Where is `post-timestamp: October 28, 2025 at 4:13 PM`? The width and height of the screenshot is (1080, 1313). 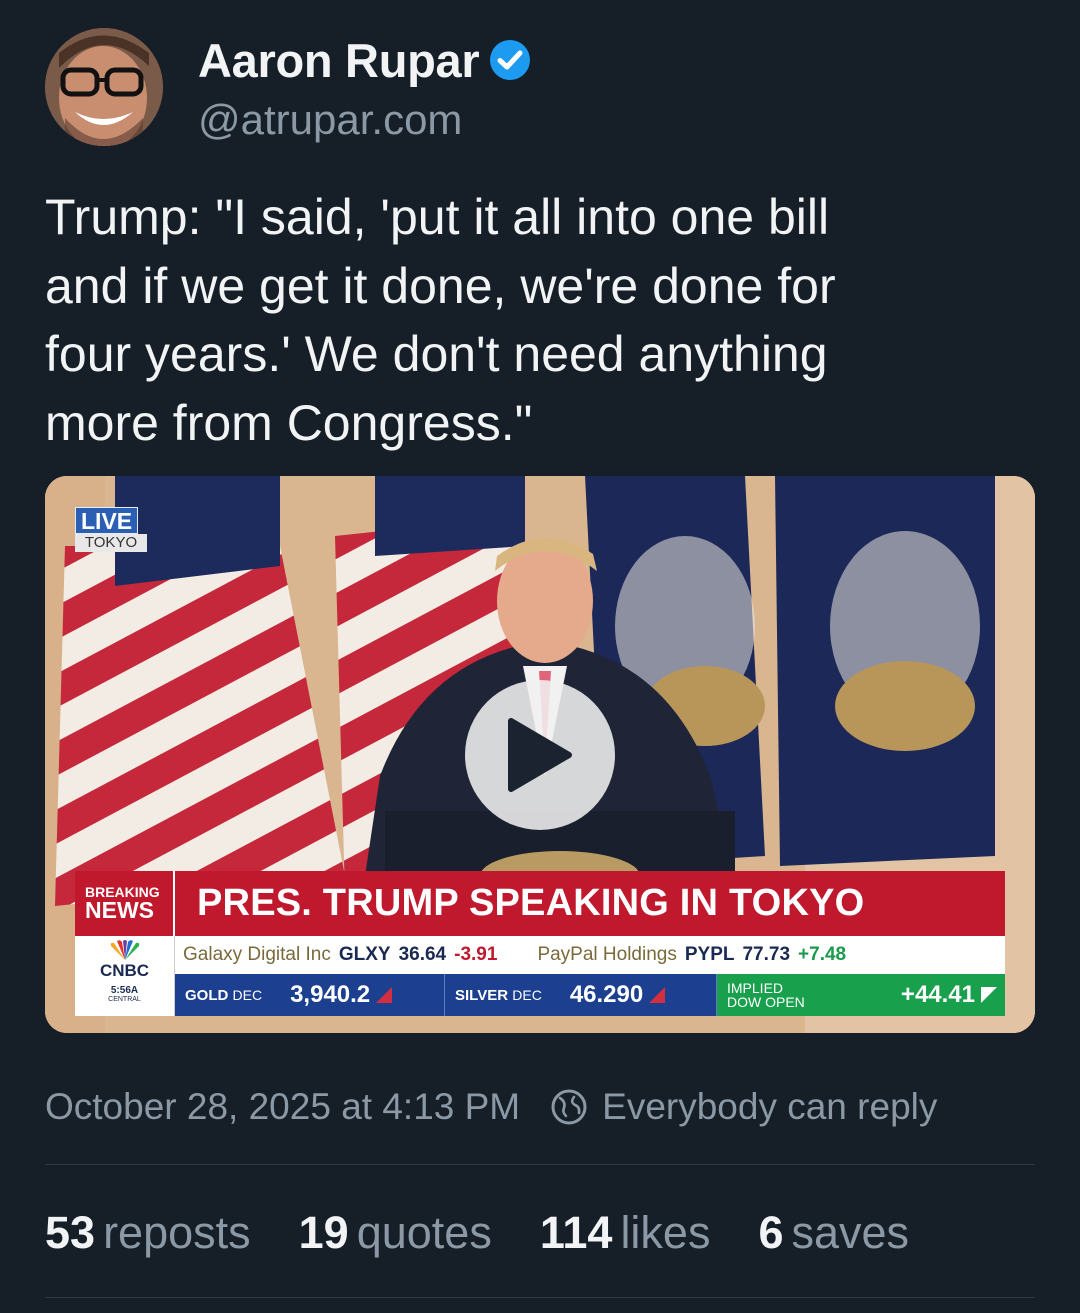
post-timestamp: October 28, 2025 at 4:13 PM is located at coordinates (282, 1107).